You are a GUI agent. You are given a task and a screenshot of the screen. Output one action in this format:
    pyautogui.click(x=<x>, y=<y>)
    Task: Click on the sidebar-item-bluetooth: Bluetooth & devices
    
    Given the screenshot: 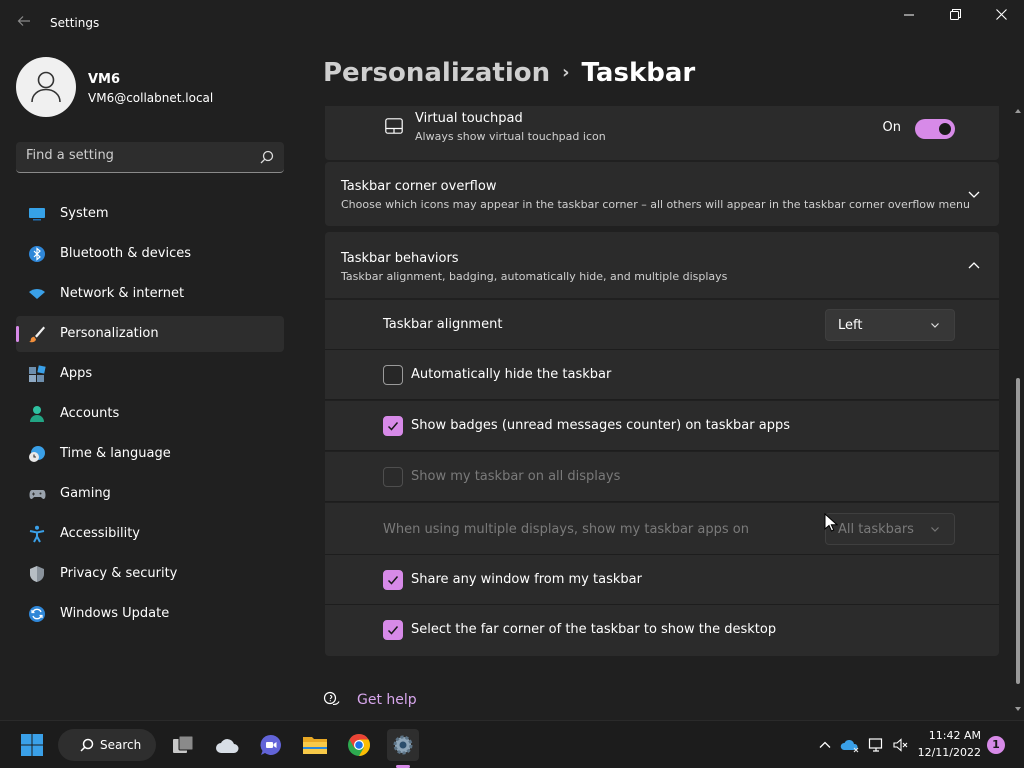 What is the action you would take?
    pyautogui.click(x=150, y=254)
    